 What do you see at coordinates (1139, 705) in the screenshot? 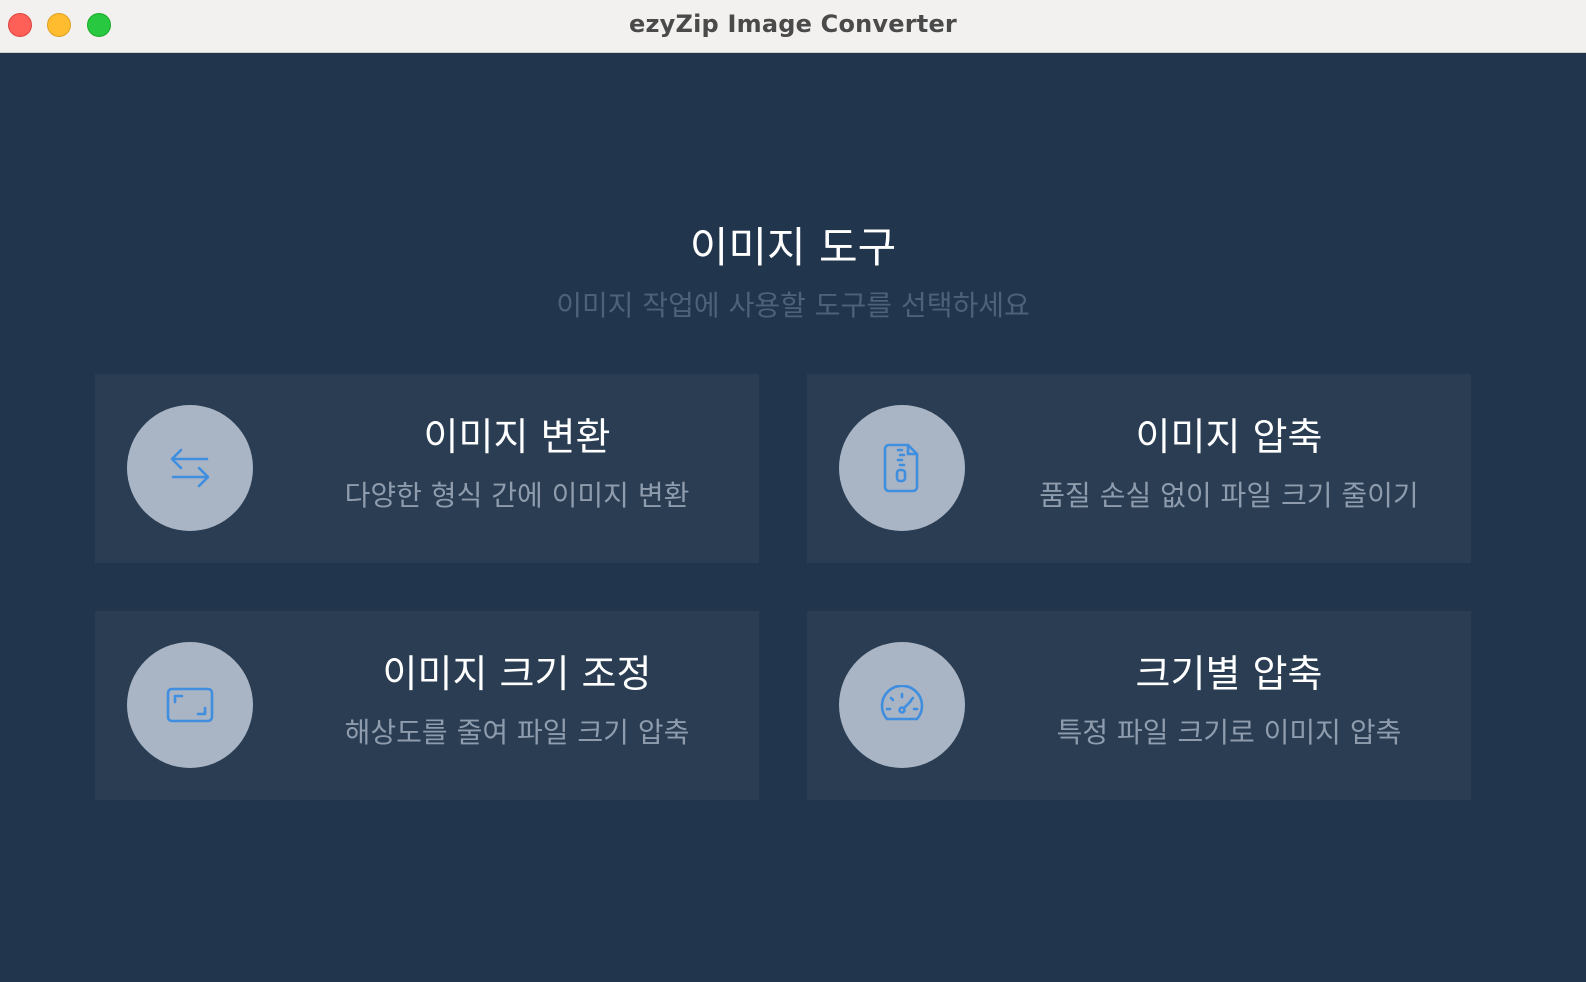
I see `tool-card-compress-by-size: 크기별 압축 특정 파일 크기로 이미지 압축` at bounding box center [1139, 705].